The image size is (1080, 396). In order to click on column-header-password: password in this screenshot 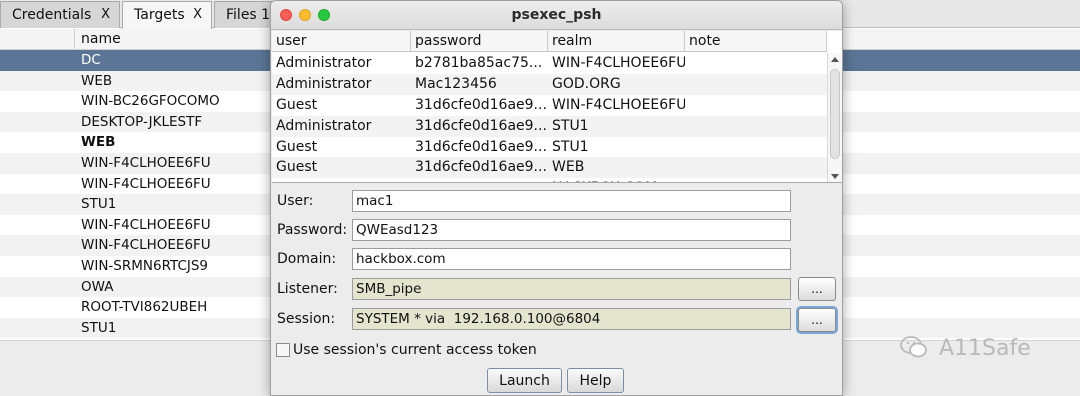, I will do `click(479, 41)`.